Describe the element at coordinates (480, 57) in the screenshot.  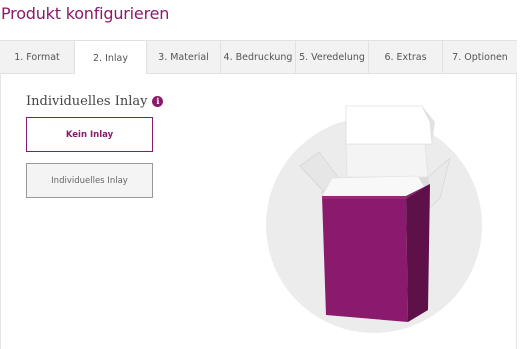
I see `tab-optionen: 7. Optionen` at that location.